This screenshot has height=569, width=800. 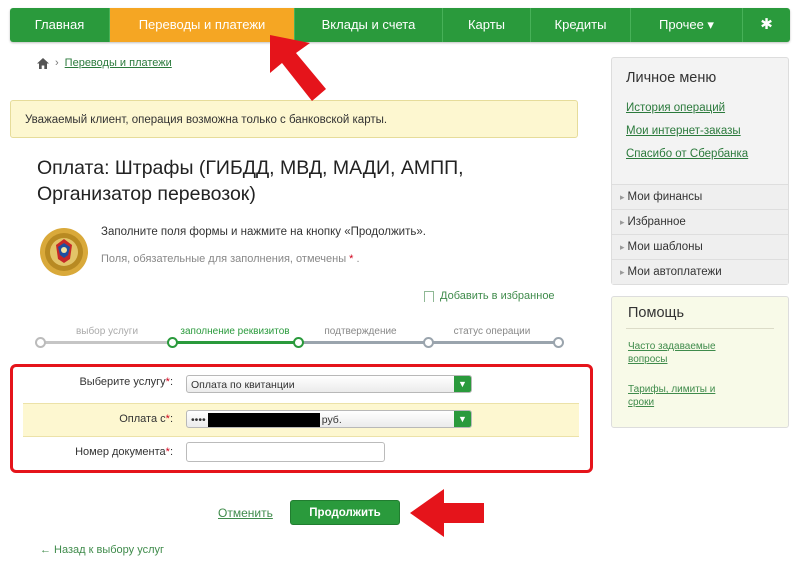 I want to click on gear-icon: ✱, so click(x=766, y=24).